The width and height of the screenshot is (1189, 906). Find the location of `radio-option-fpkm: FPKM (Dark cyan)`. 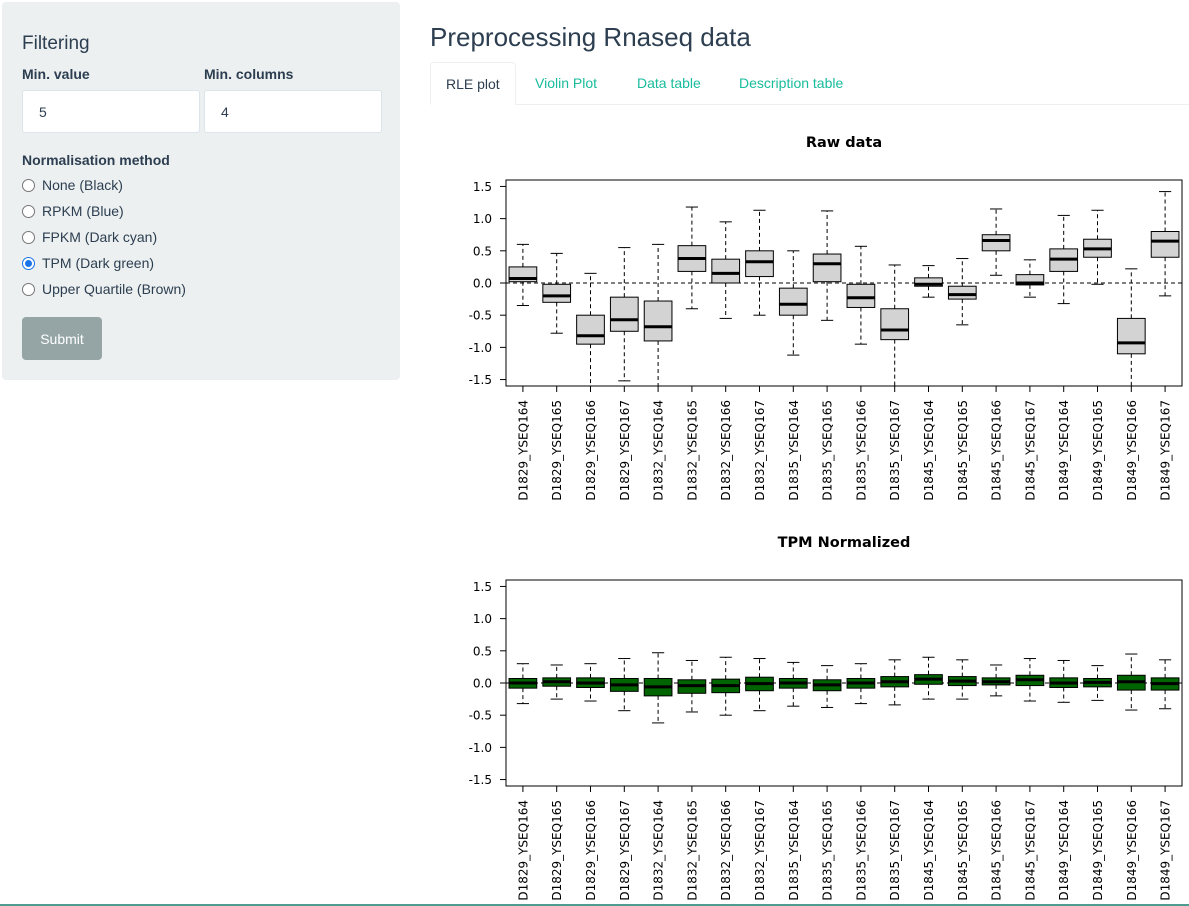

radio-option-fpkm: FPKM (Dark cyan) is located at coordinates (89, 237).